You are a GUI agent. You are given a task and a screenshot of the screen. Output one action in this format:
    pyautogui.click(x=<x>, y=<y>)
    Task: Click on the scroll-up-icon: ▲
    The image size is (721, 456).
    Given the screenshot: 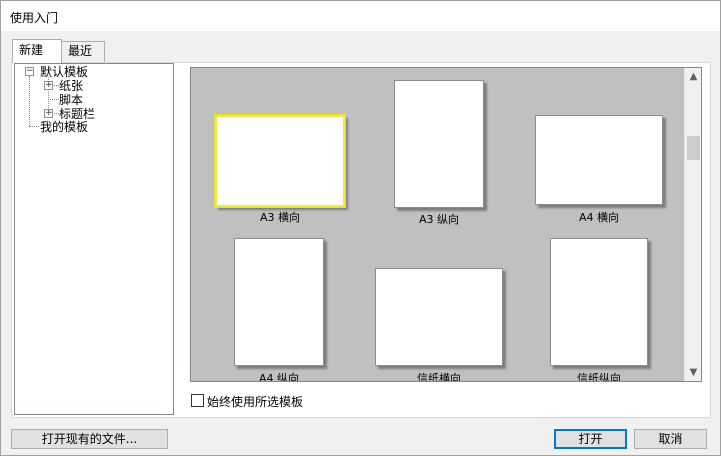 What is the action you would take?
    pyautogui.click(x=693, y=76)
    